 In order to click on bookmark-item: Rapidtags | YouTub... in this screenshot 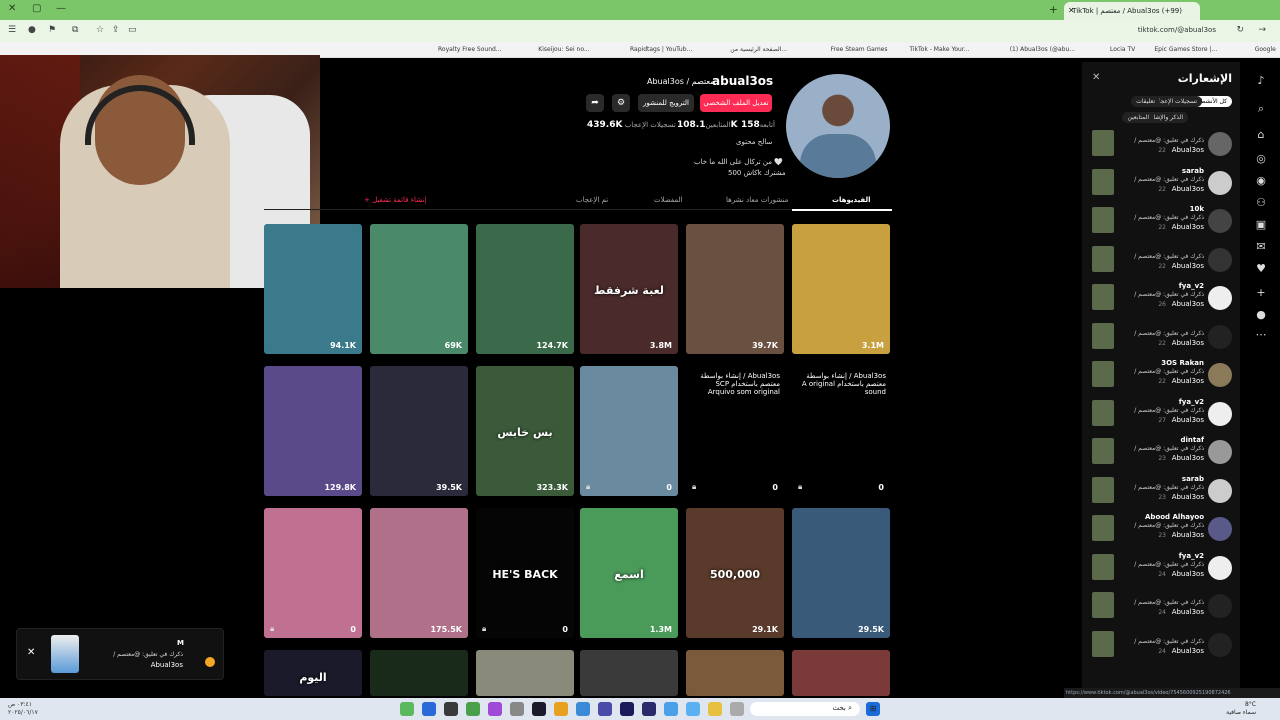, I will do `click(661, 49)`.